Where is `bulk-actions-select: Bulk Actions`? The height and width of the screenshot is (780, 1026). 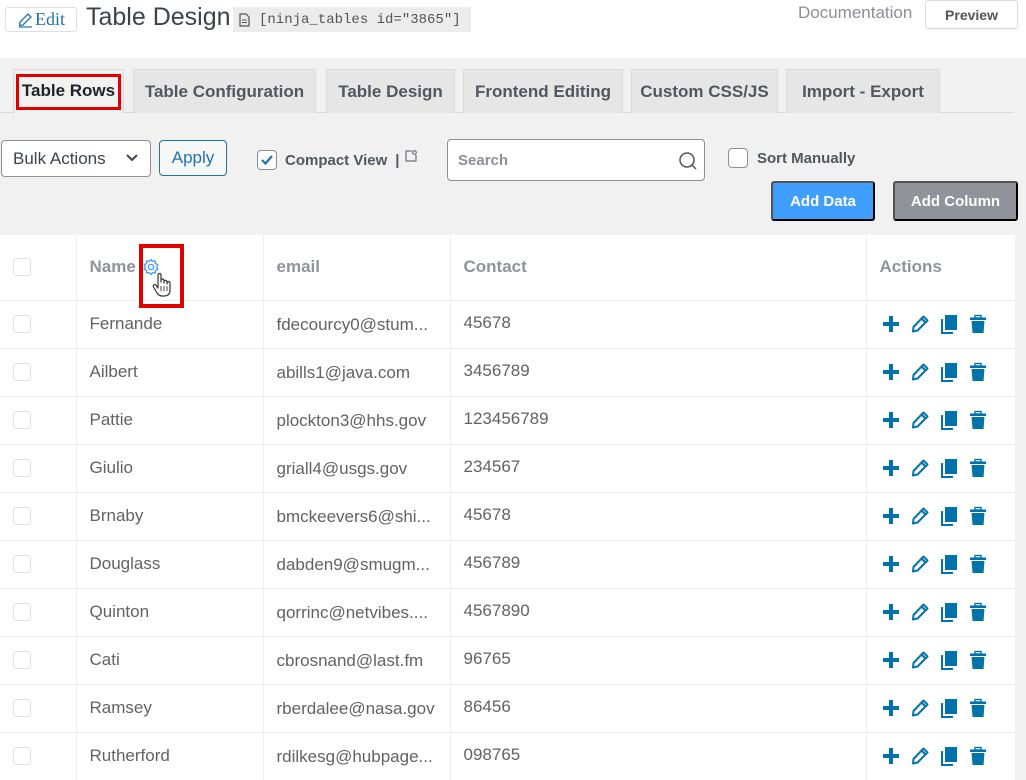 bulk-actions-select: Bulk Actions is located at coordinates (76, 158).